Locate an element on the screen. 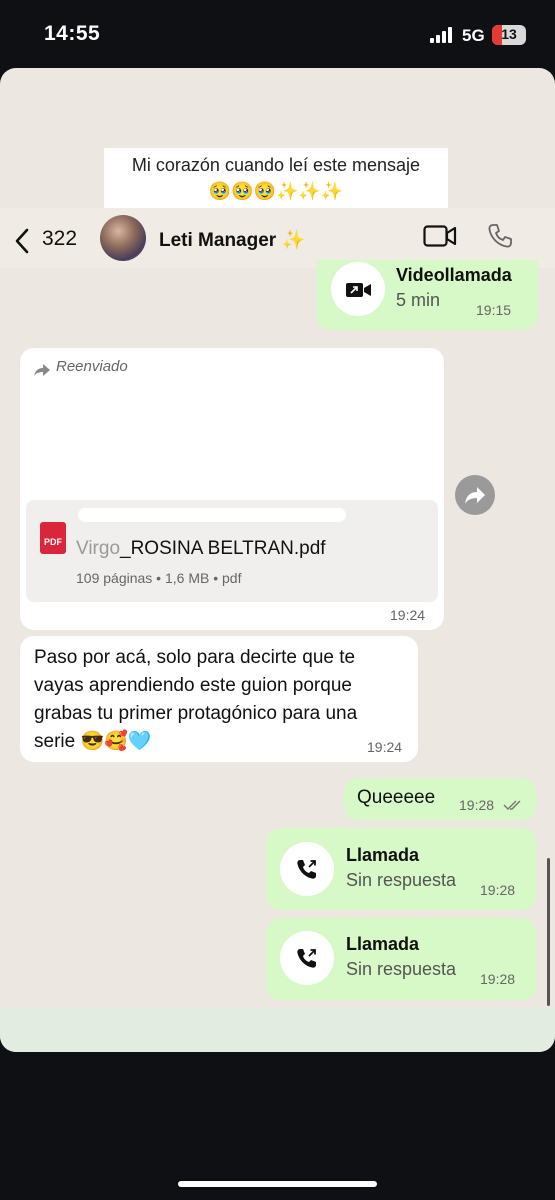 The height and width of the screenshot is (1200, 555). network-type: 5G is located at coordinates (473, 35).